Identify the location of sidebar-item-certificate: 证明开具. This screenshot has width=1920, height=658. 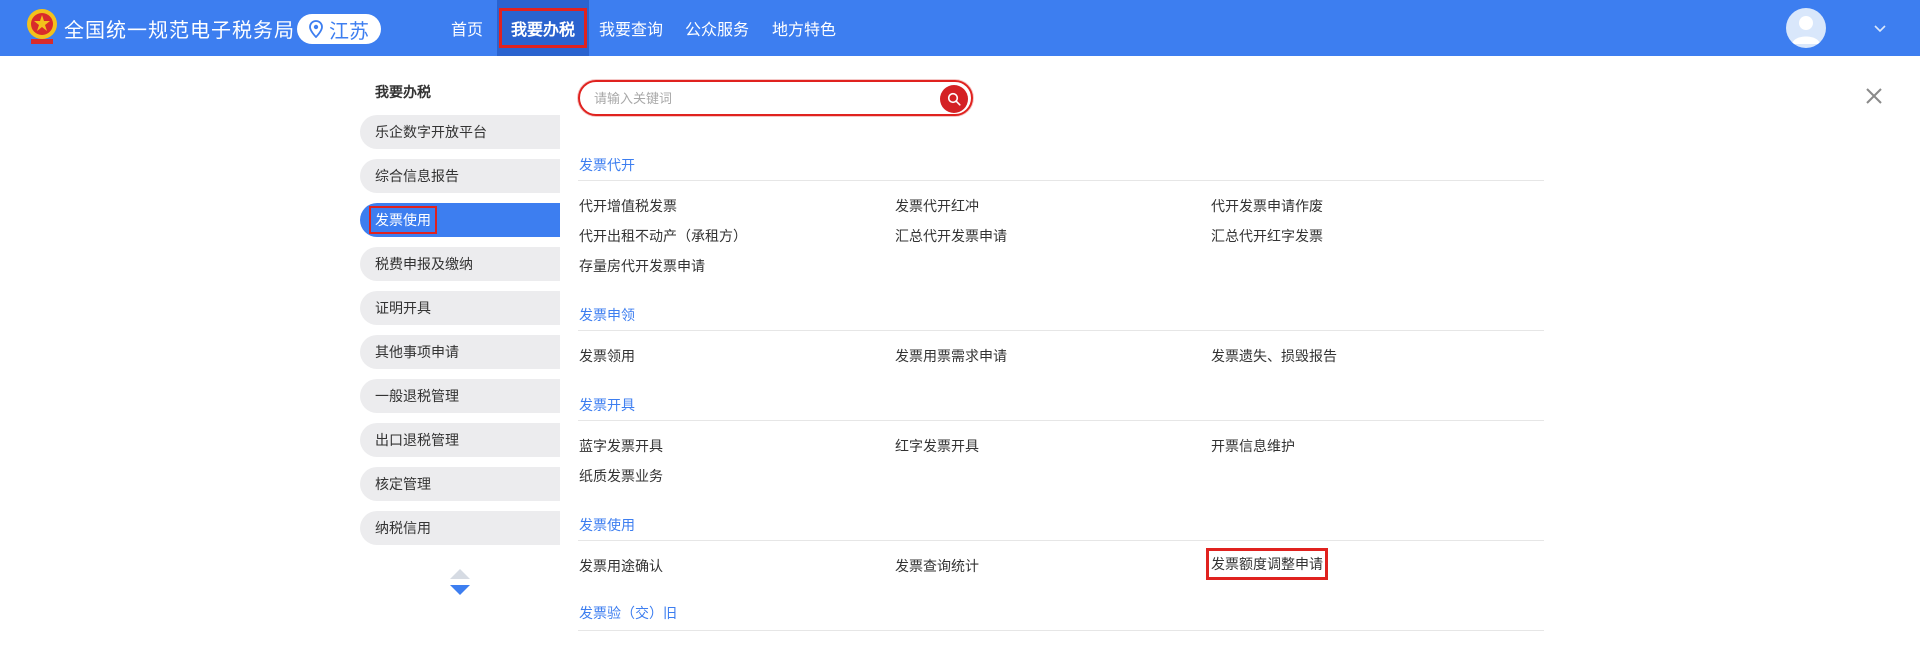
(460, 308).